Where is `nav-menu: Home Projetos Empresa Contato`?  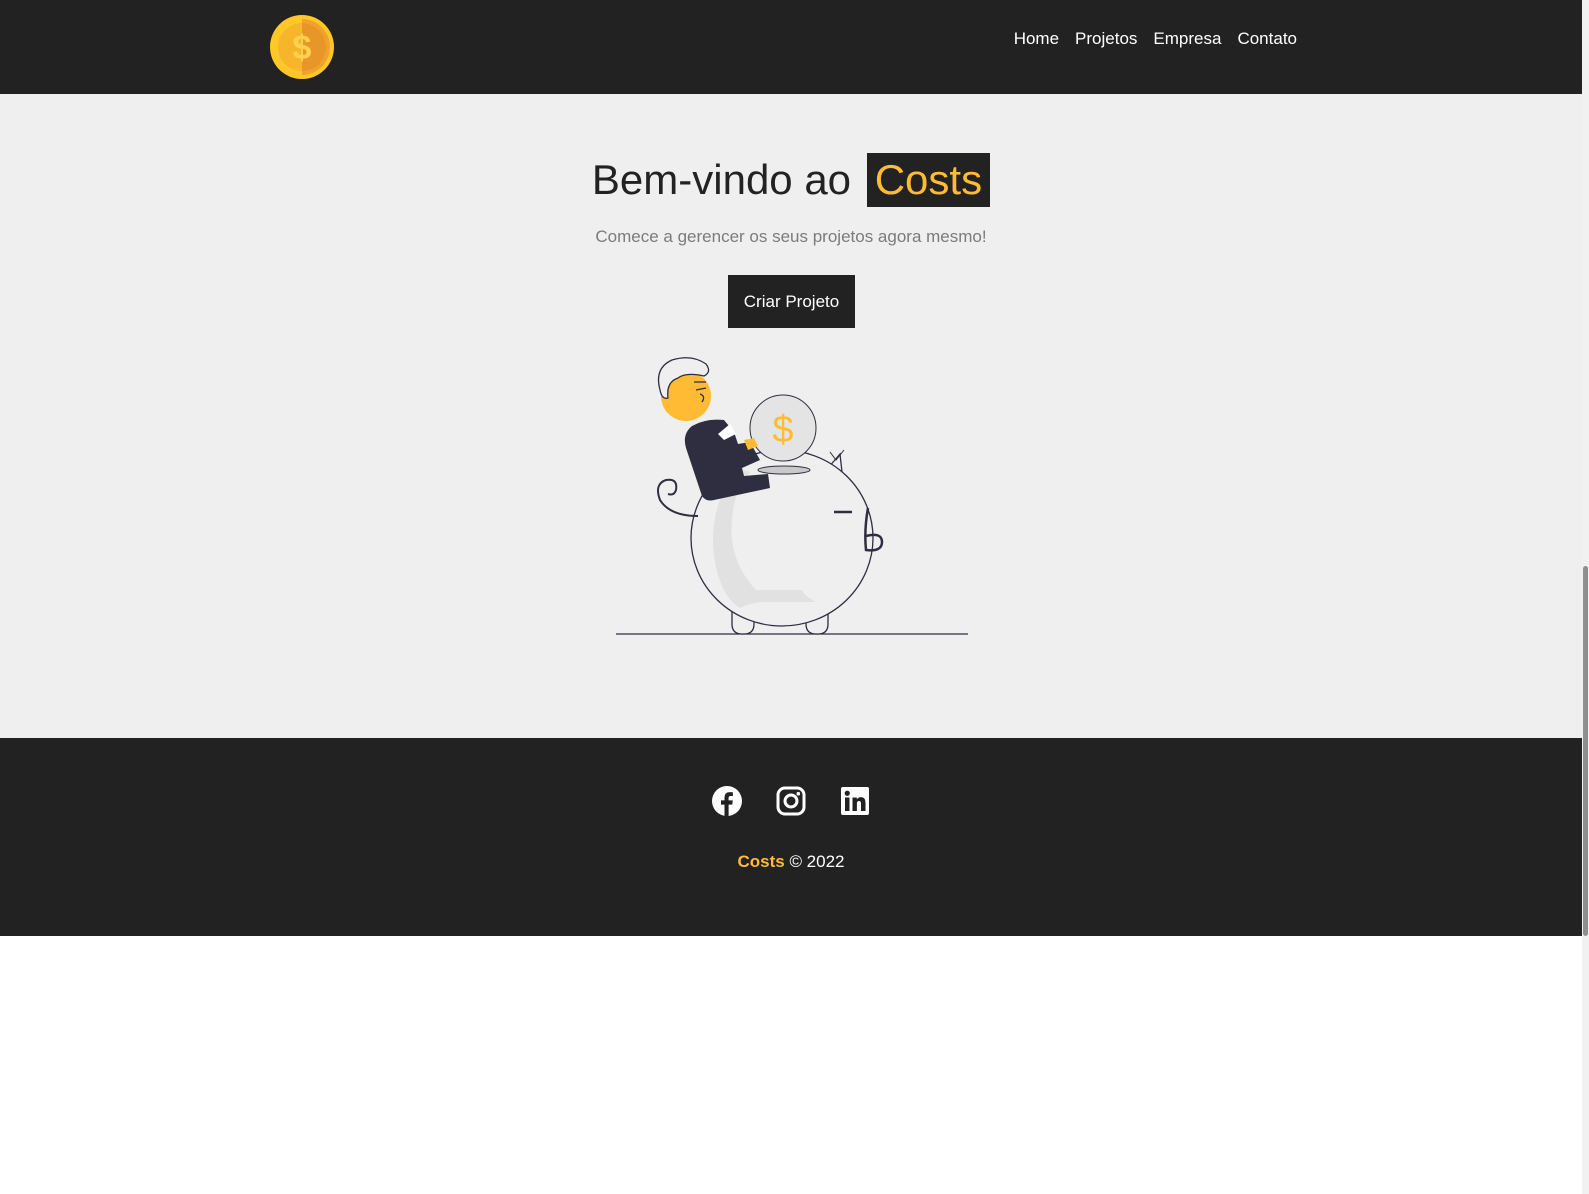
nav-menu: Home Projetos Empresa Contato is located at coordinates (1155, 39).